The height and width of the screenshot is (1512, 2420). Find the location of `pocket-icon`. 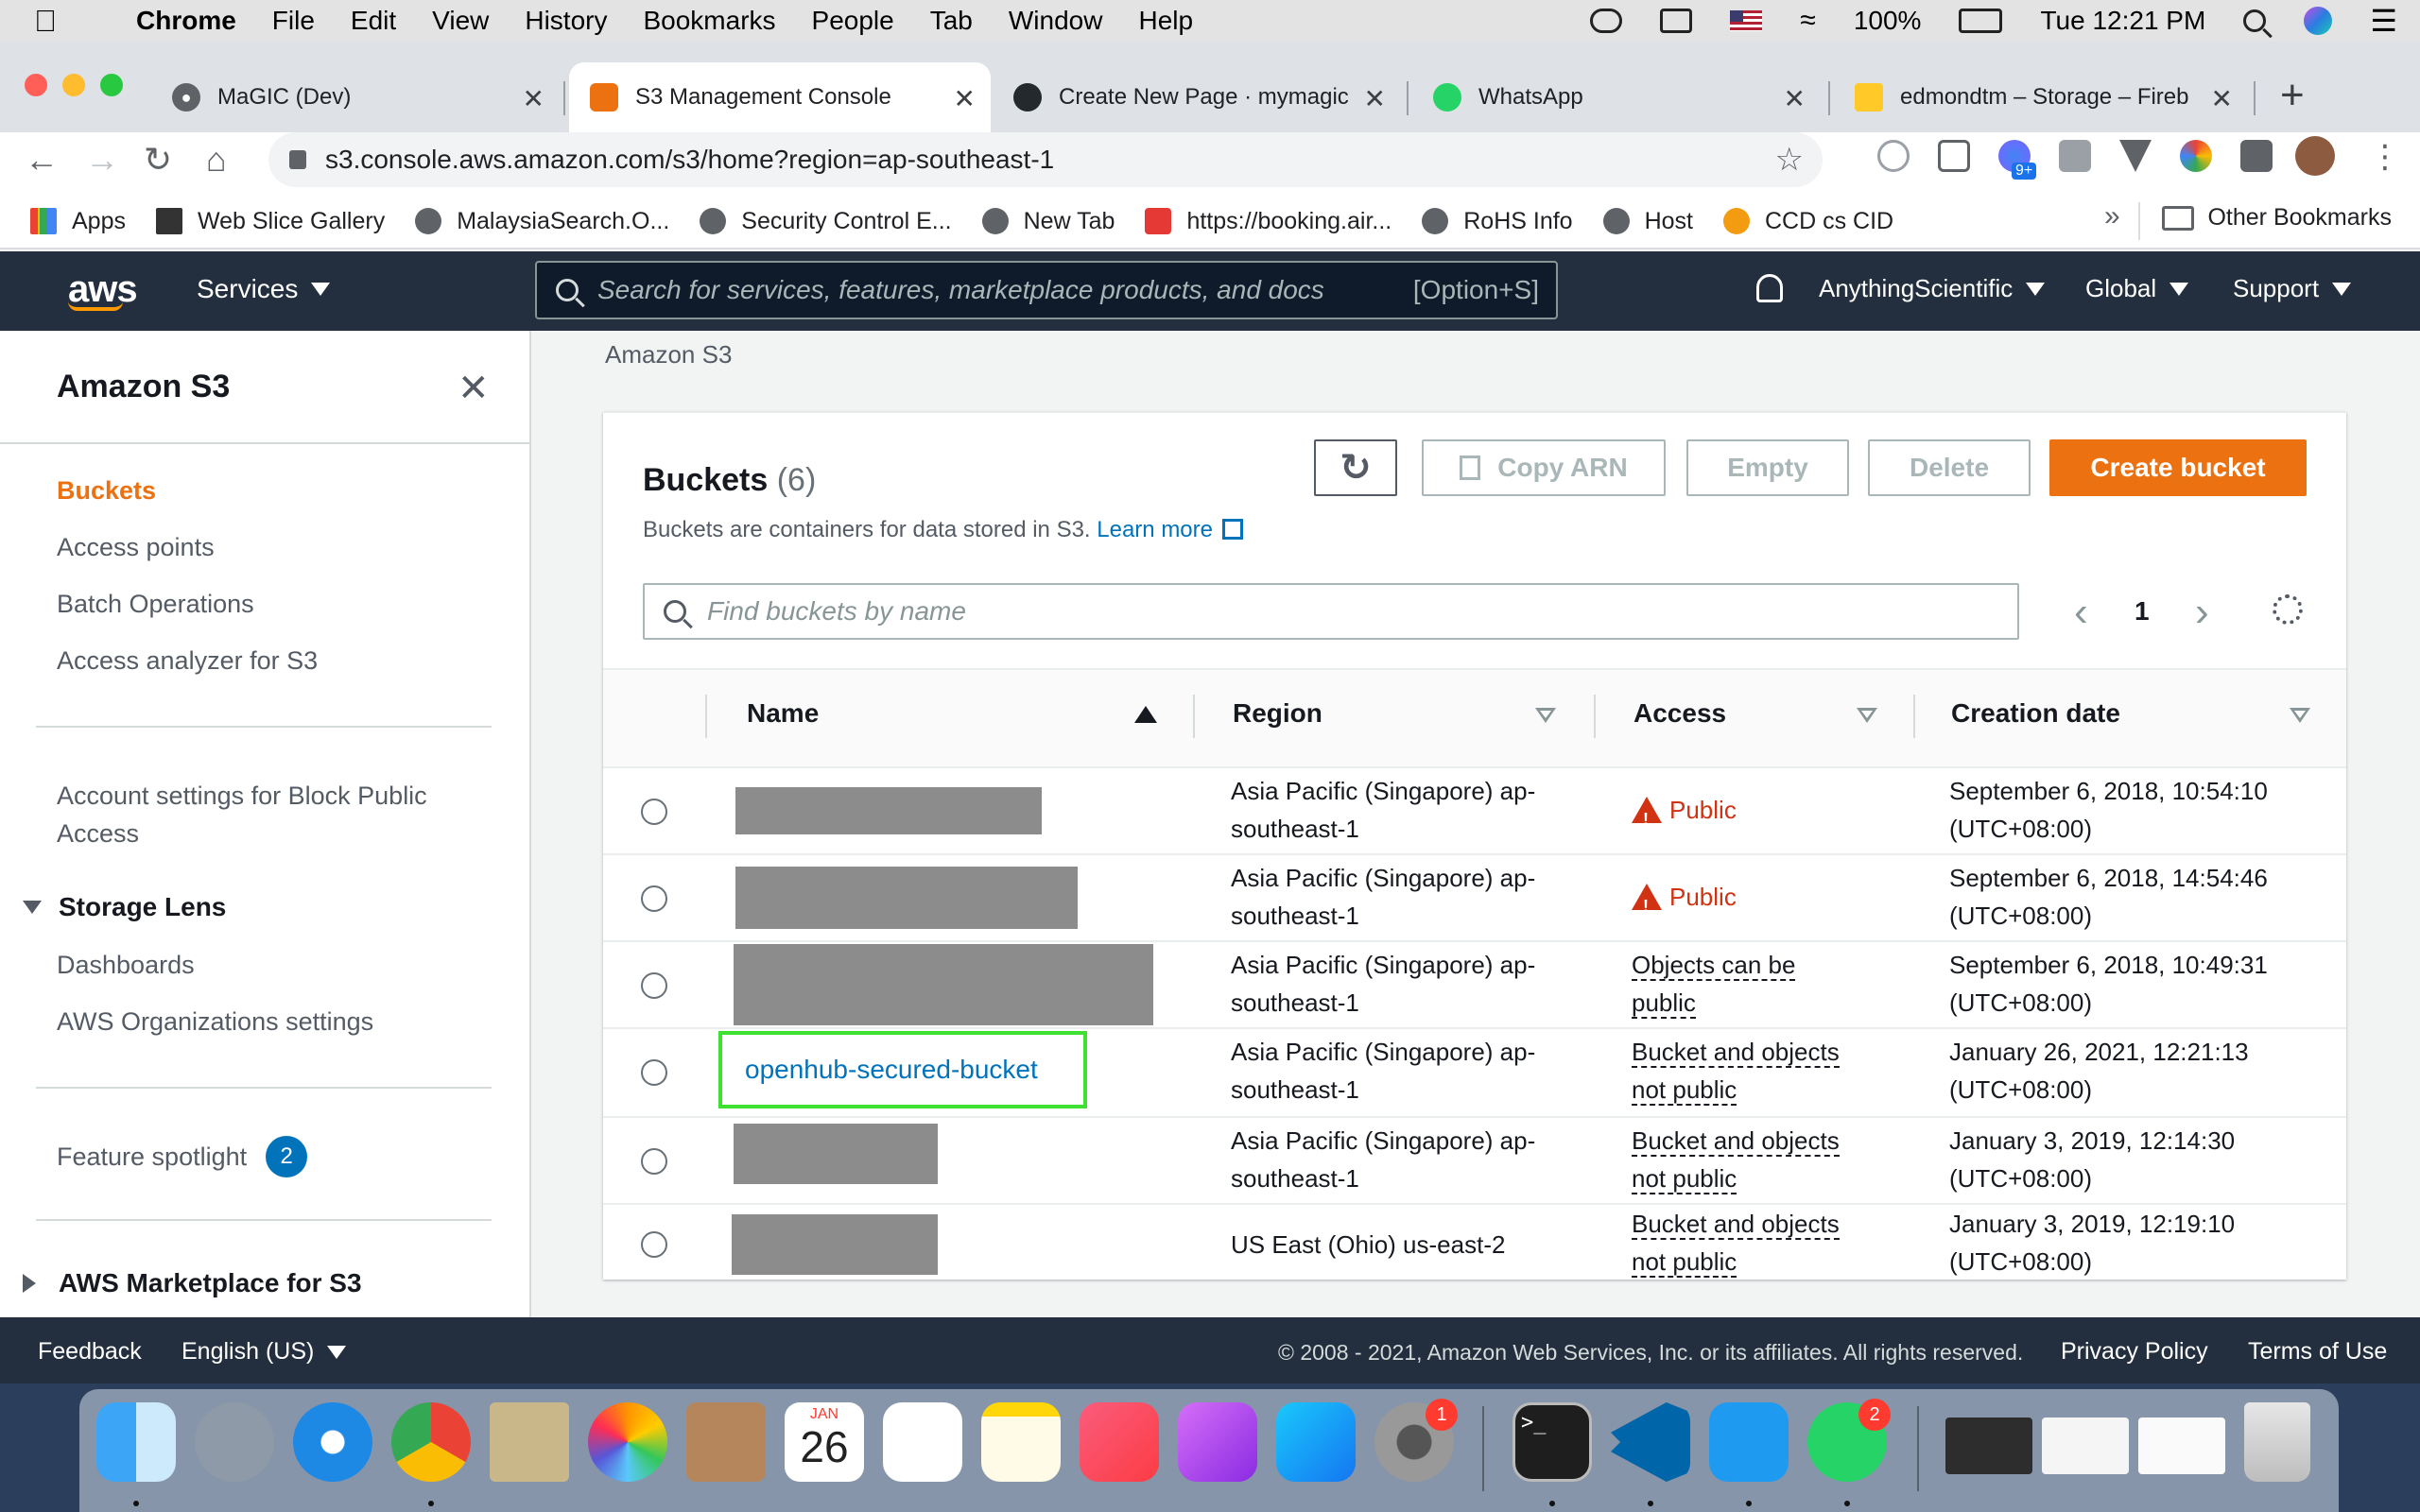

pocket-icon is located at coordinates (1954, 156).